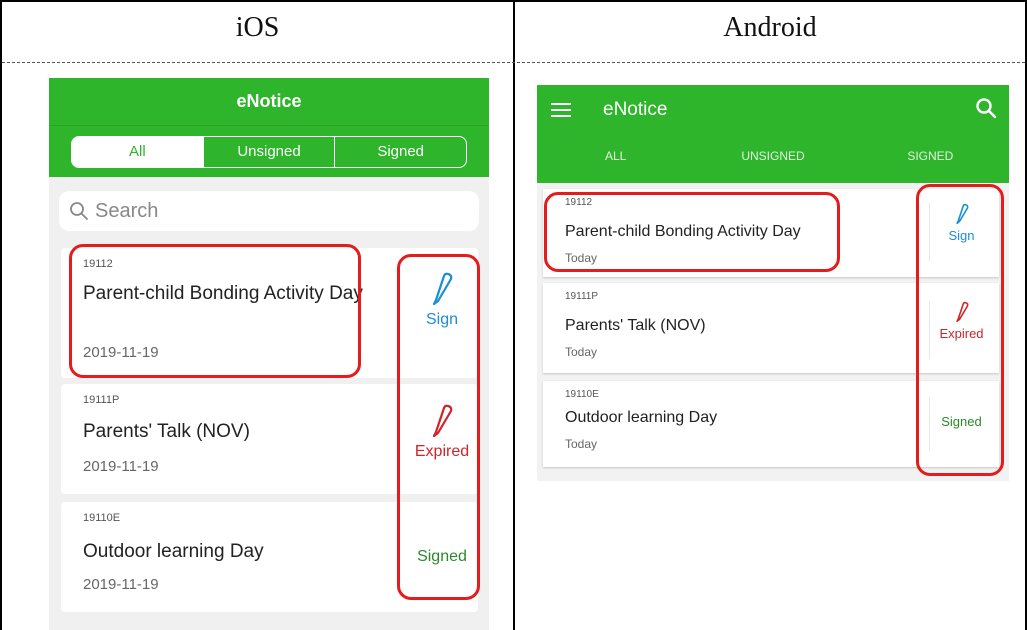  I want to click on android-tab-signed: SIGNED, so click(930, 156).